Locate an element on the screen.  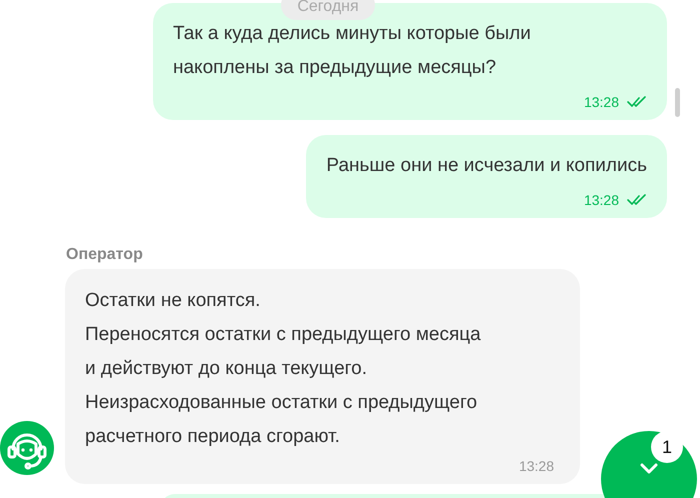
date-label: Сегодня is located at coordinates (328, 10).